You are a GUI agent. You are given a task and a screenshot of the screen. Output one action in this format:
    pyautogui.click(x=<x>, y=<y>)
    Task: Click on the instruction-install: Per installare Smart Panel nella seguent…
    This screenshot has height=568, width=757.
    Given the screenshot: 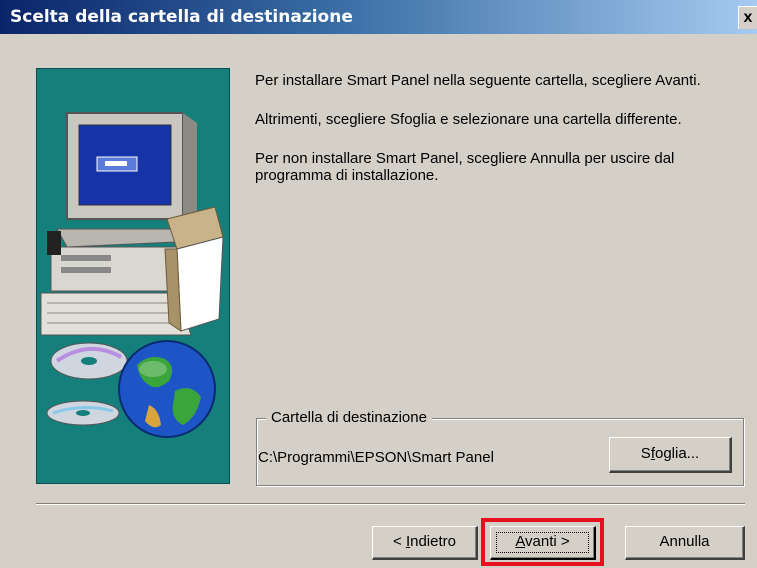 What is the action you would take?
    pyautogui.click(x=478, y=80)
    